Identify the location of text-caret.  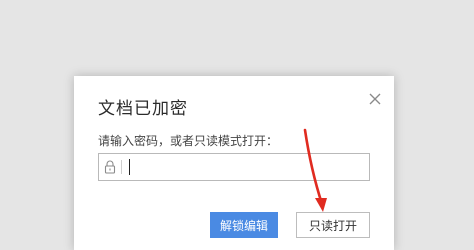
(129, 167).